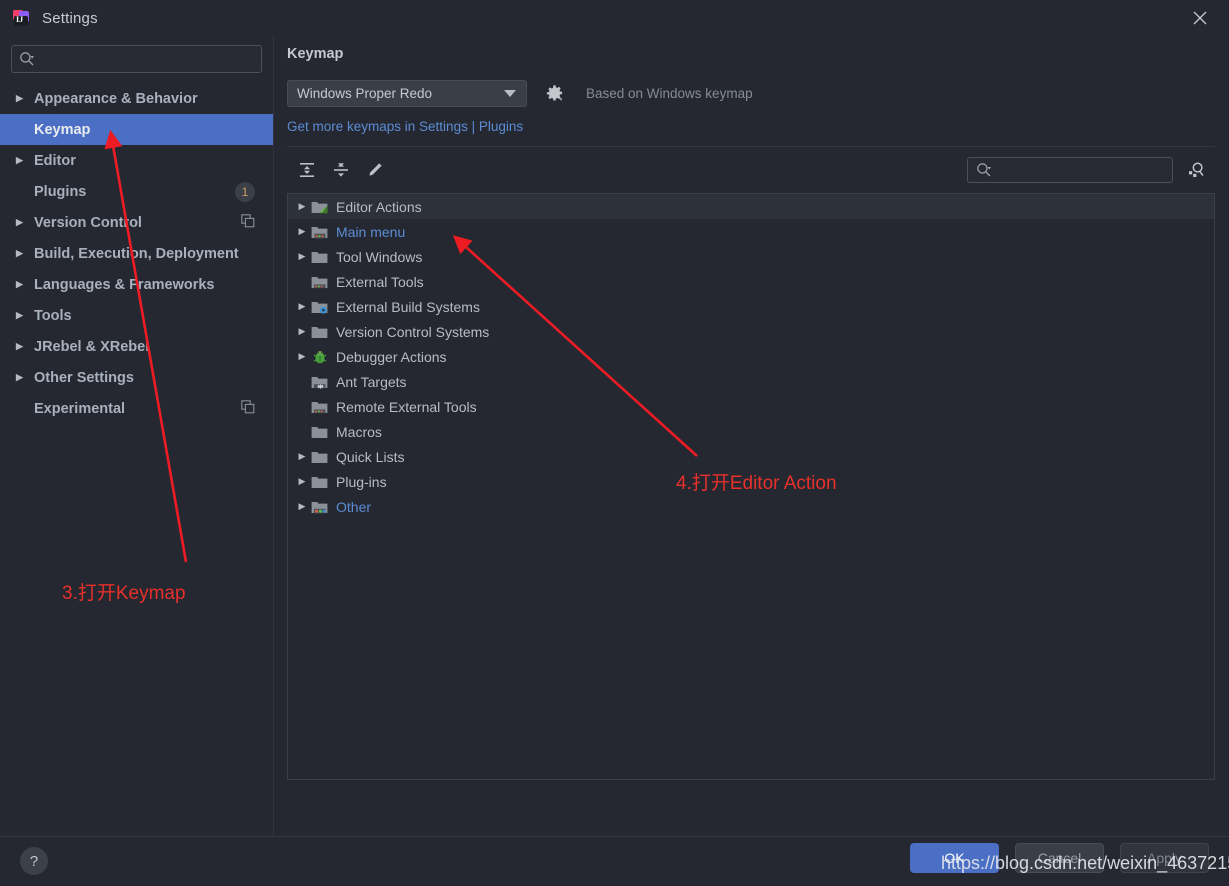 The width and height of the screenshot is (1229, 886). Describe the element at coordinates (751, 381) in the screenshot. I see `tree-row: ▶Ant Targets` at that location.